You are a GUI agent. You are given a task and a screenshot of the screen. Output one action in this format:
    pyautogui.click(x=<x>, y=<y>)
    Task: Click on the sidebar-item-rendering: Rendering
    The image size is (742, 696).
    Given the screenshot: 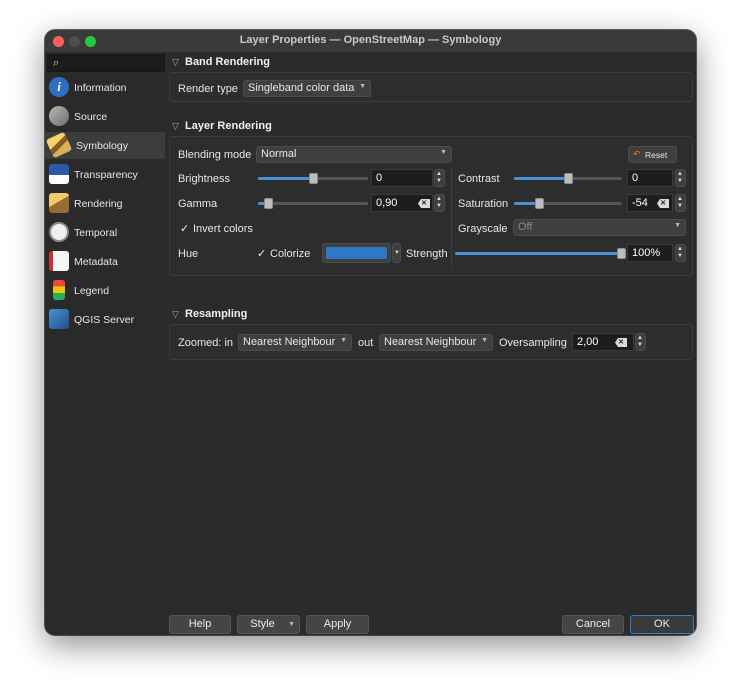 What is the action you would take?
    pyautogui.click(x=105, y=203)
    